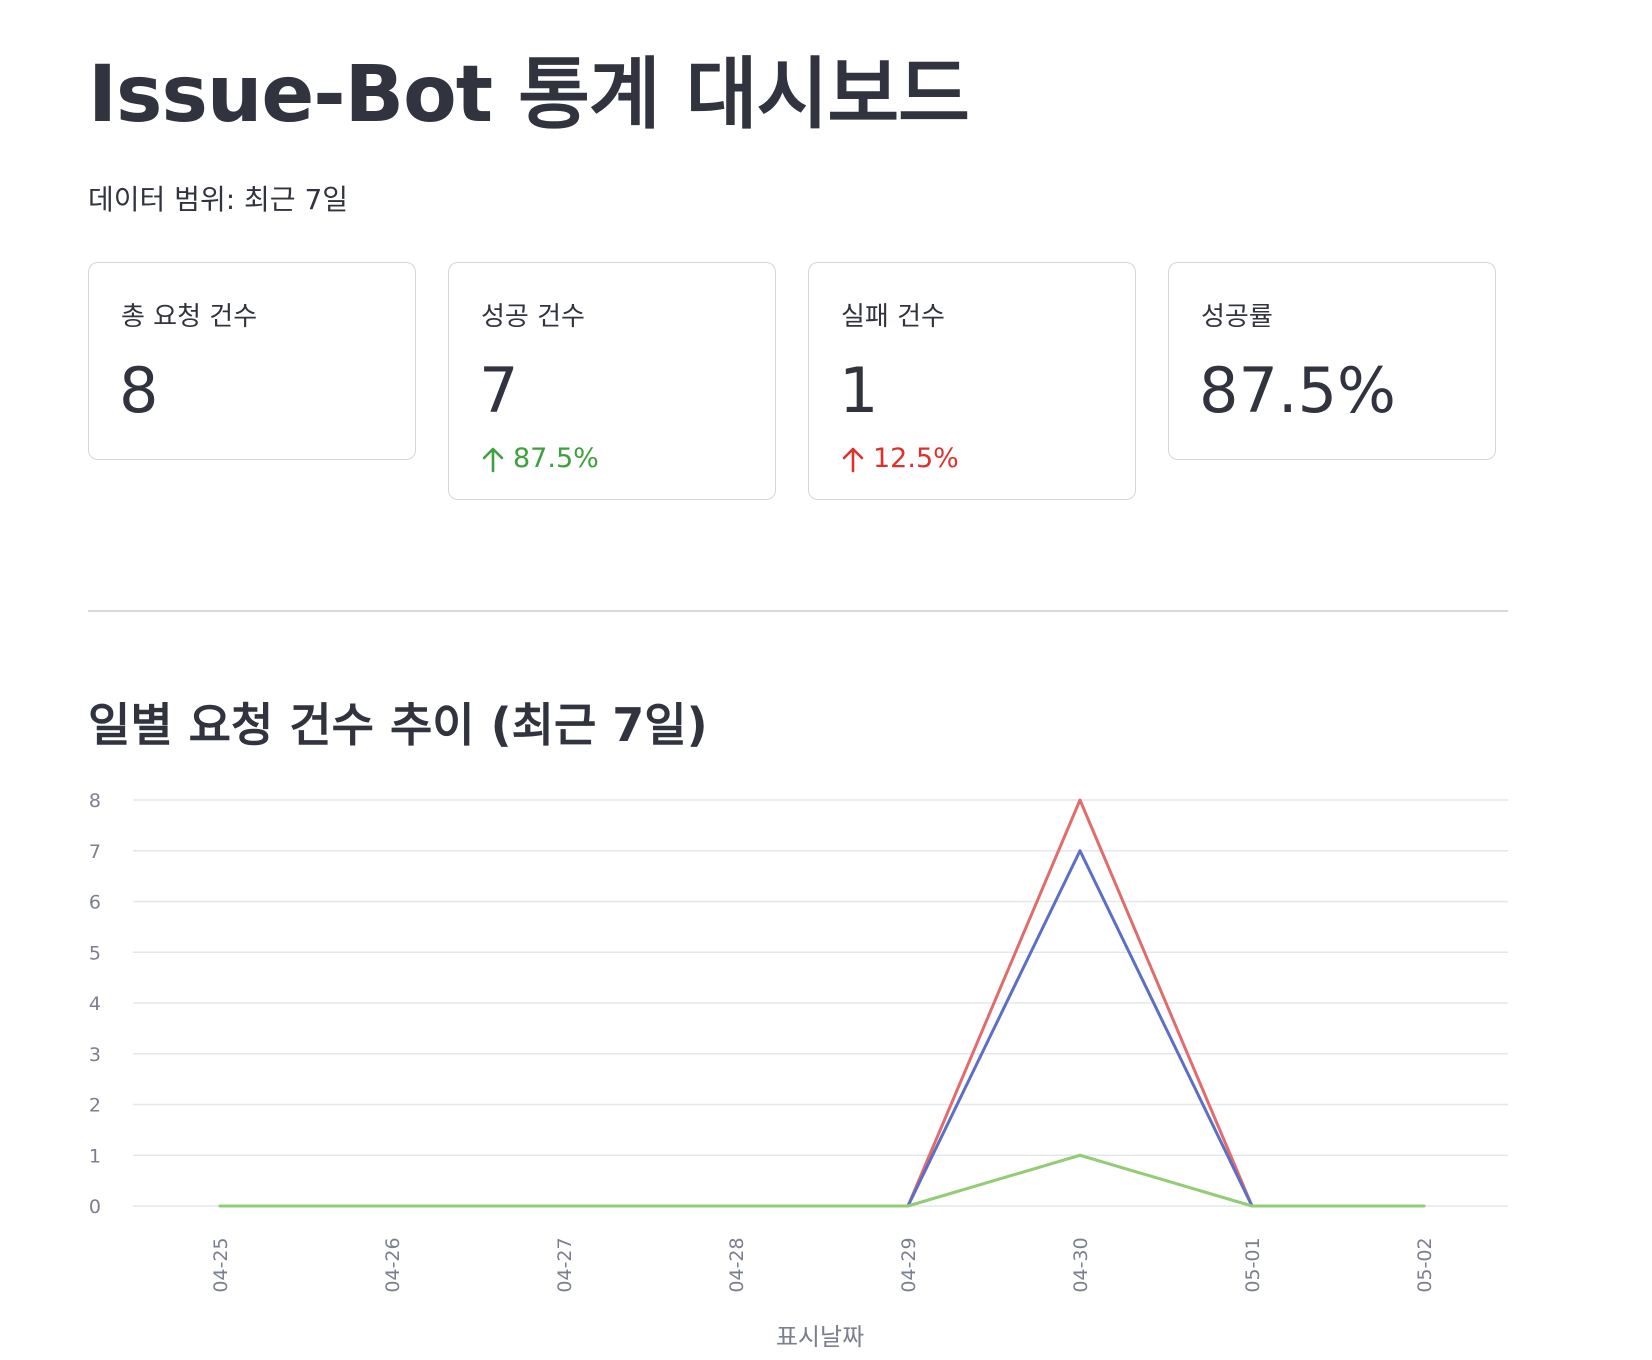 The width and height of the screenshot is (1652, 1360). Describe the element at coordinates (393, 1264) in the screenshot. I see `x-tick-label: 04-26` at that location.